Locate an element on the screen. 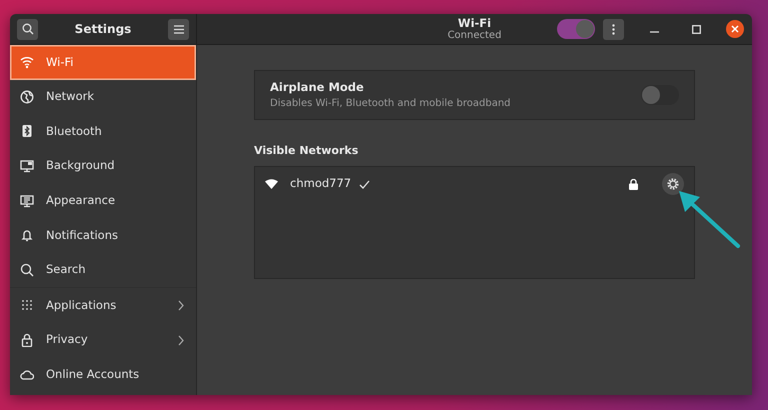 Image resolution: width=768 pixels, height=410 pixels. globe-icon is located at coordinates (27, 97).